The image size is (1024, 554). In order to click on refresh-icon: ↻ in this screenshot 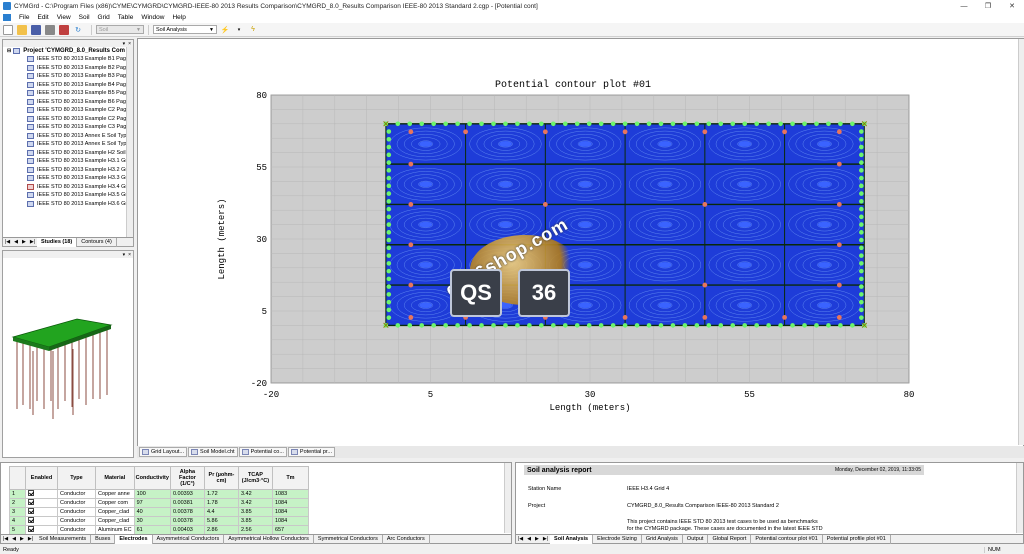, I will do `click(78, 30)`.